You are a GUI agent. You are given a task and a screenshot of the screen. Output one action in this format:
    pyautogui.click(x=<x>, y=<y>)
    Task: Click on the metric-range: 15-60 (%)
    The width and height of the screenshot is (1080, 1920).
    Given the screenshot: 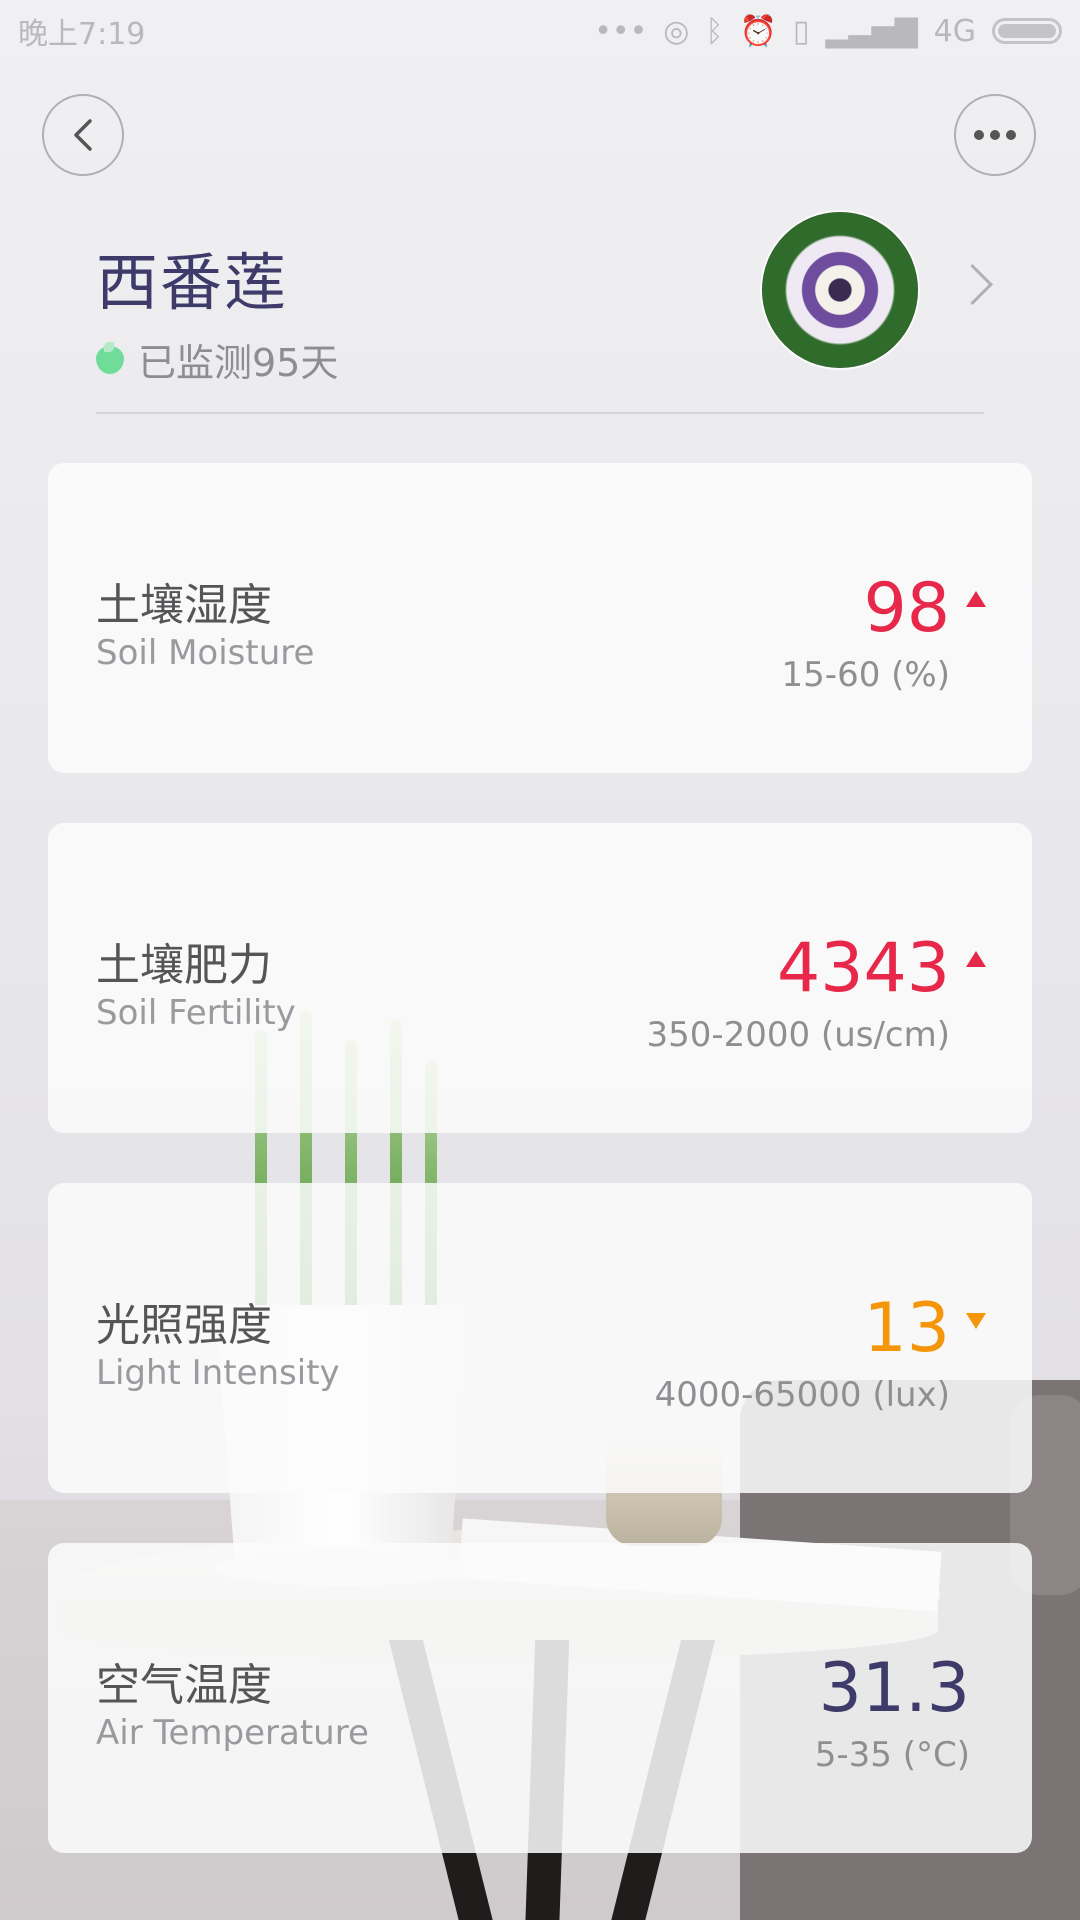 What is the action you would take?
    pyautogui.click(x=865, y=675)
    